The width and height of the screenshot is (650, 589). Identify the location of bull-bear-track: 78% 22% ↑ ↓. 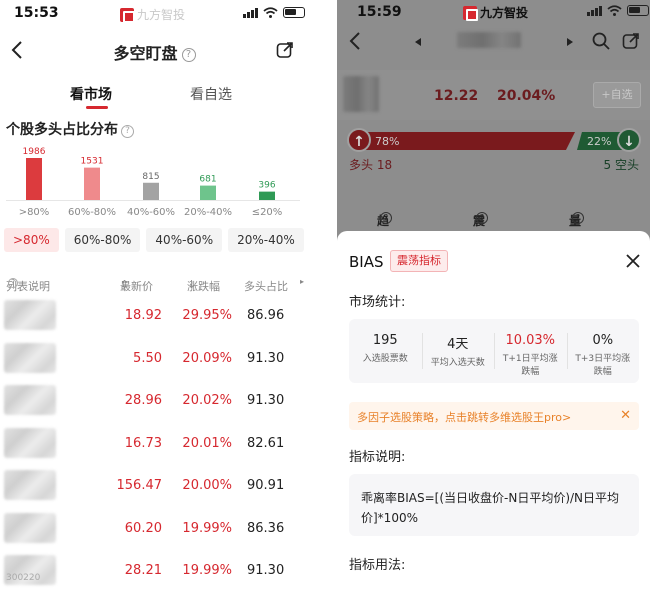
(494, 140).